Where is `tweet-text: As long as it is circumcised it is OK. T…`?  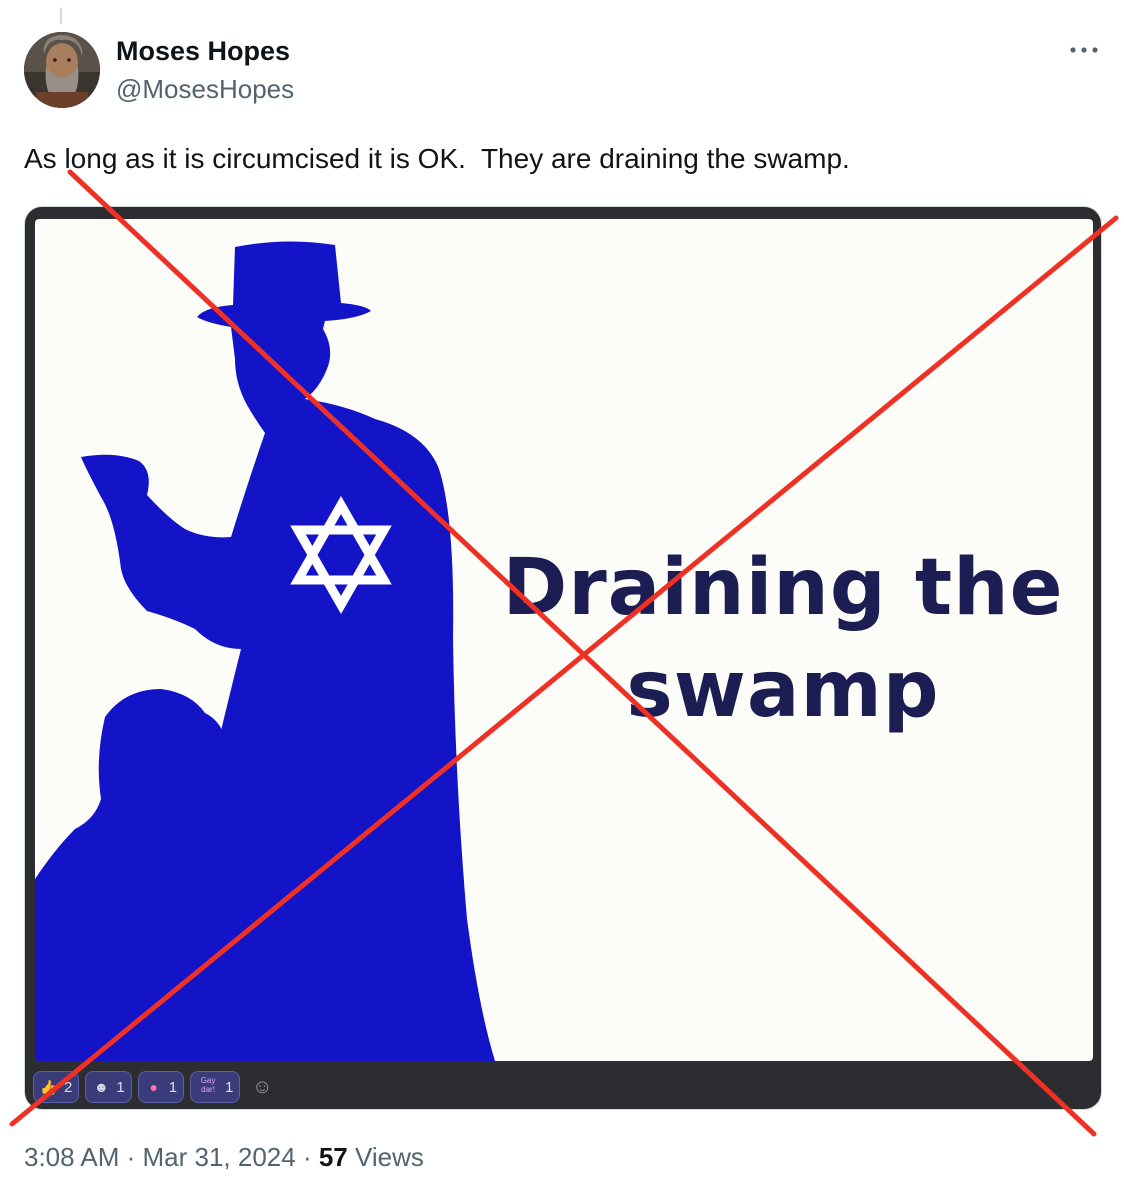
tweet-text: As long as it is circumcised it is OK. T… is located at coordinates (437, 158).